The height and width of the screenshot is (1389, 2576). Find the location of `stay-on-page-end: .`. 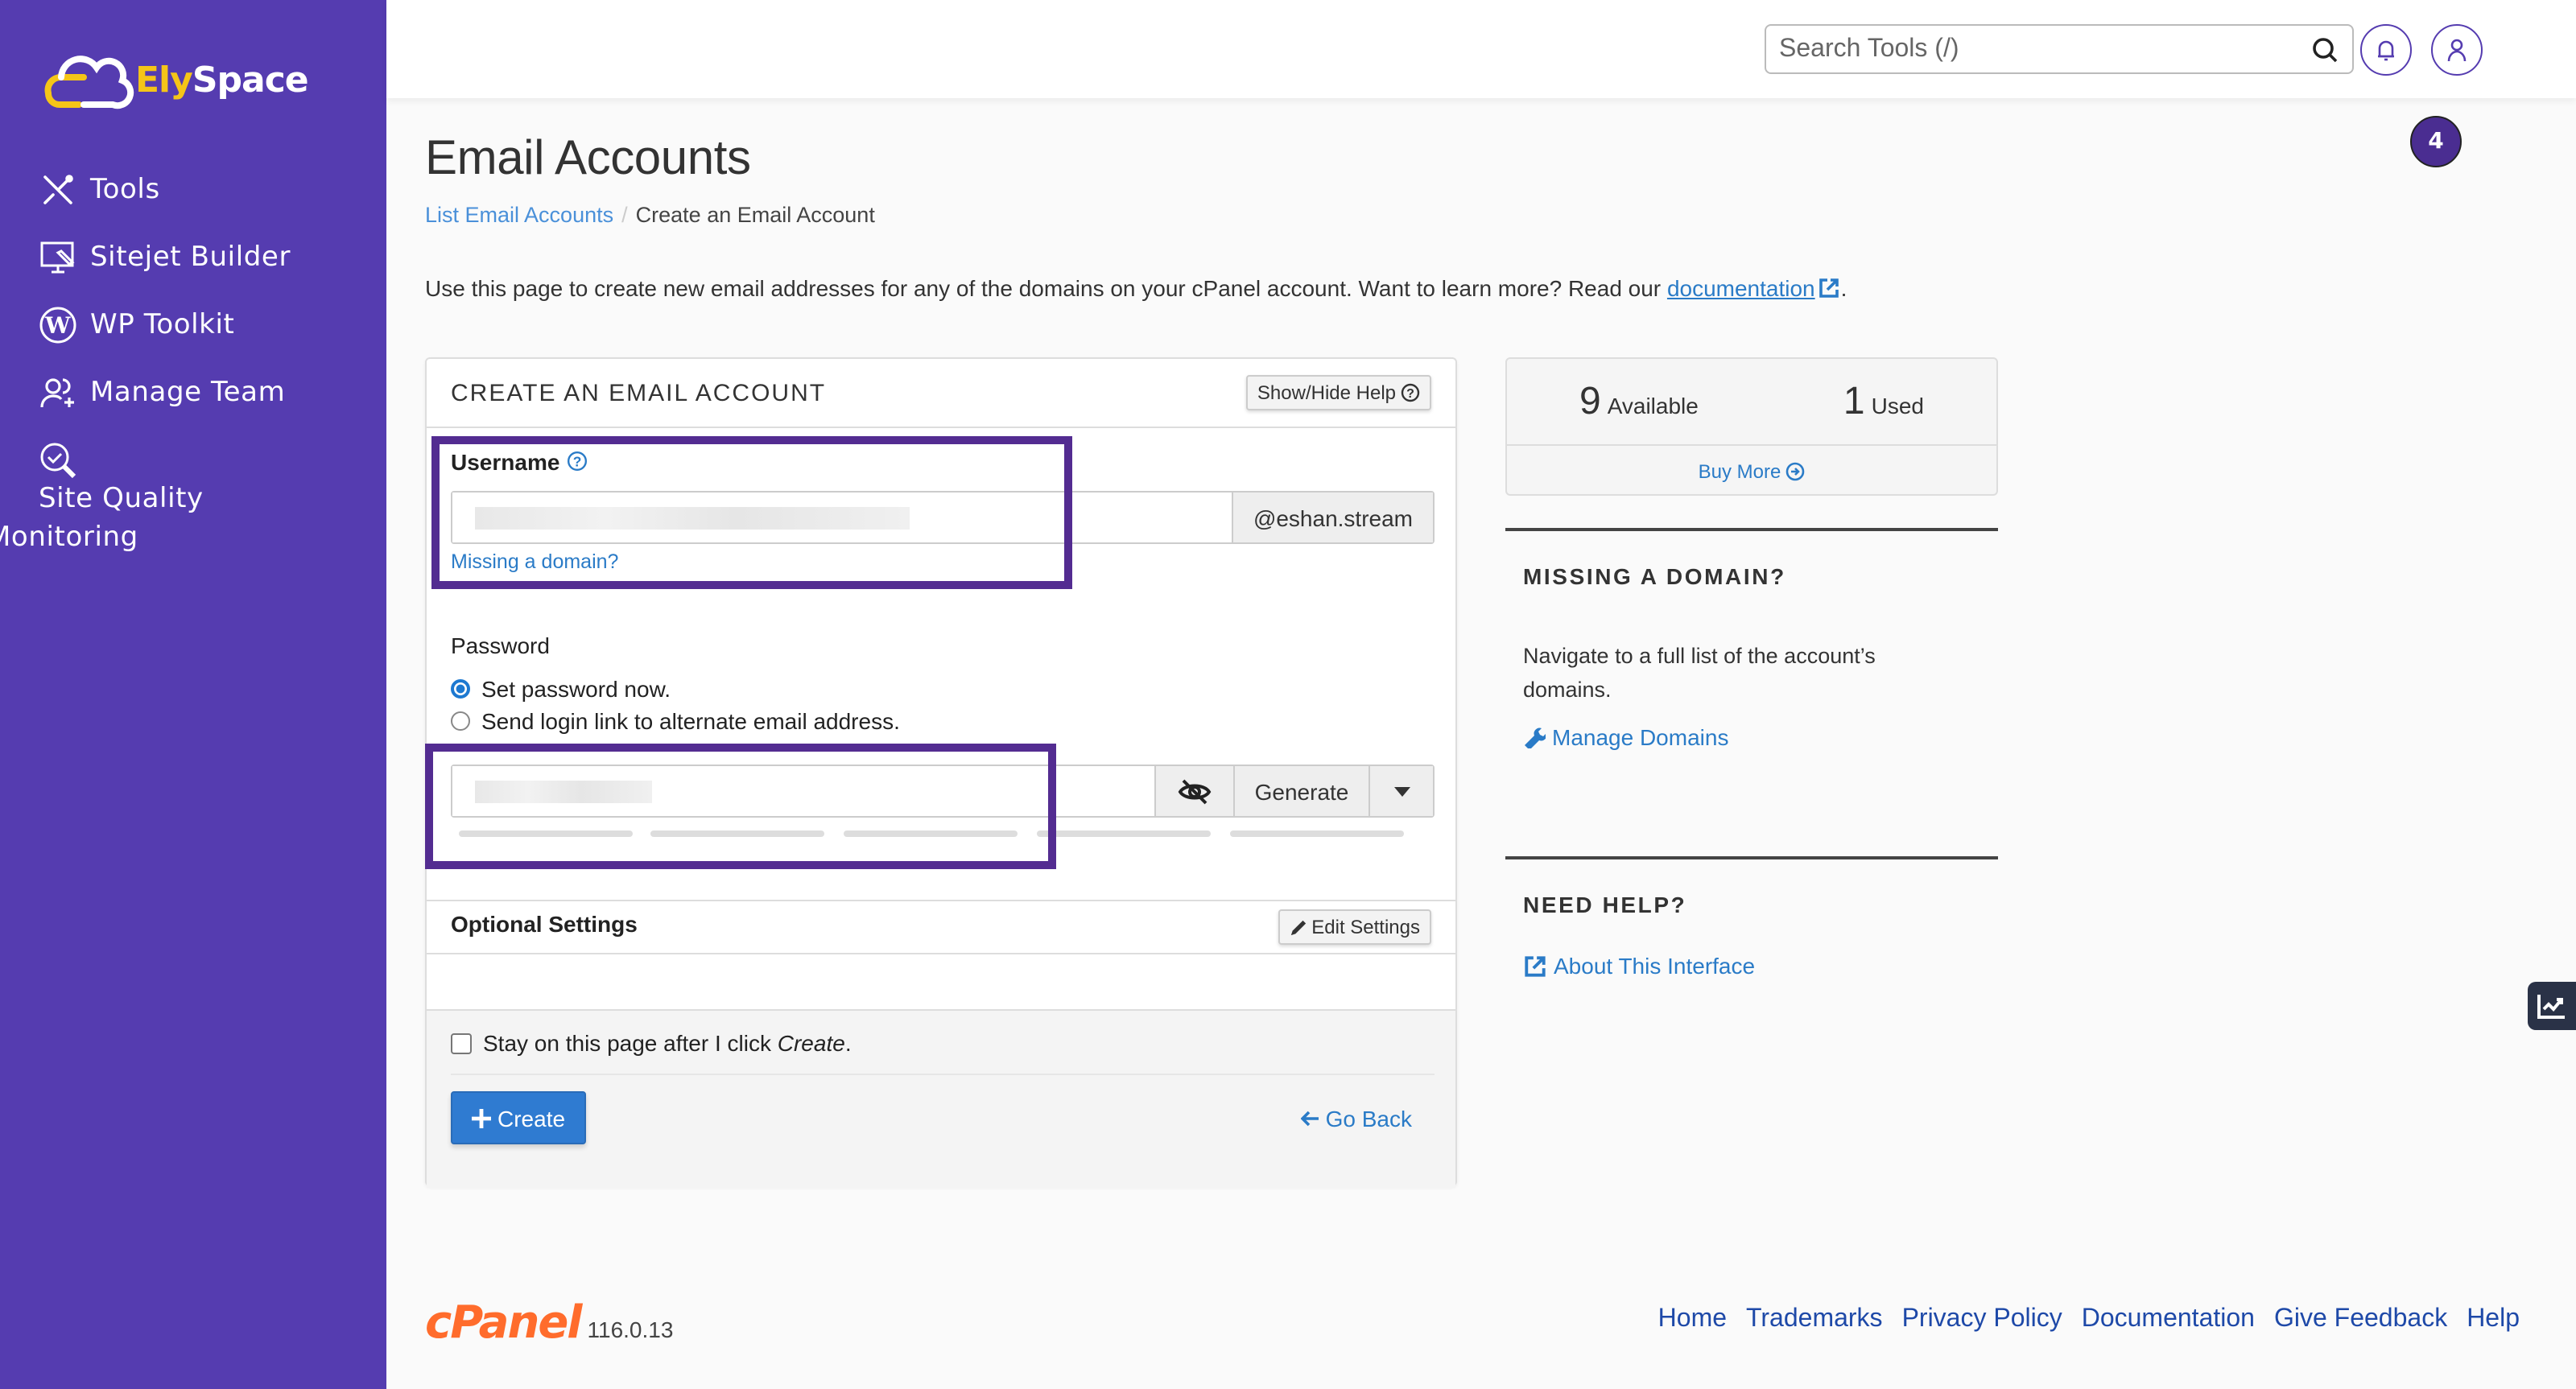

stay-on-page-end: . is located at coordinates (848, 1043).